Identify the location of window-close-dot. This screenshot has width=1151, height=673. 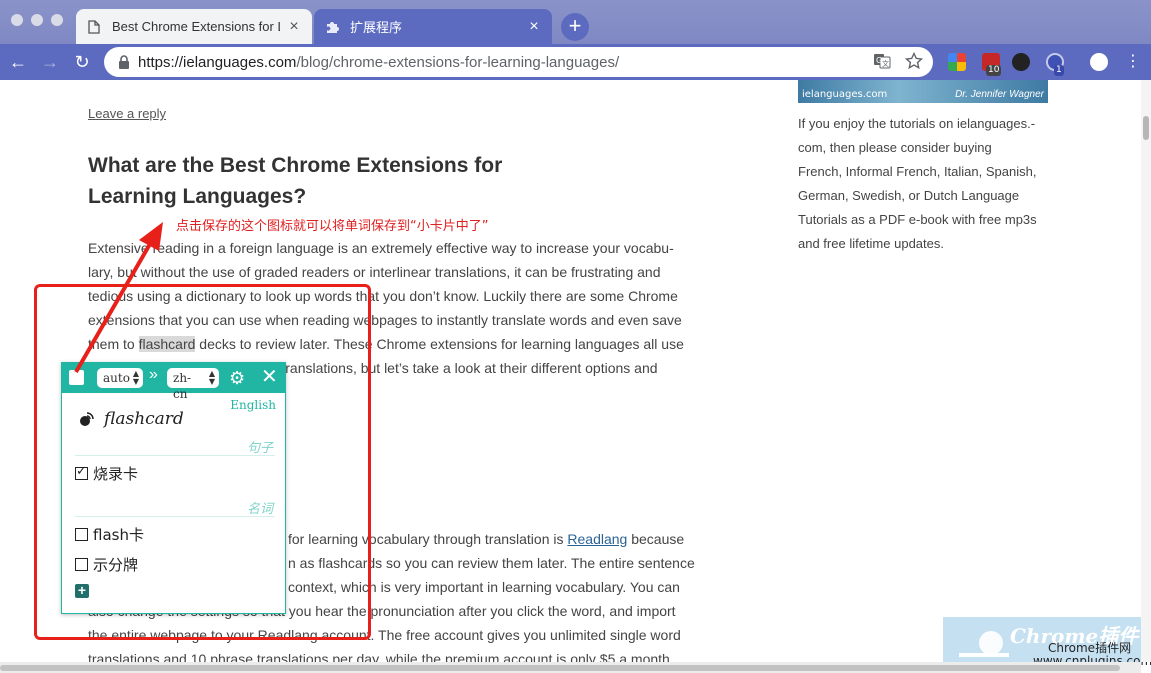
(17, 20).